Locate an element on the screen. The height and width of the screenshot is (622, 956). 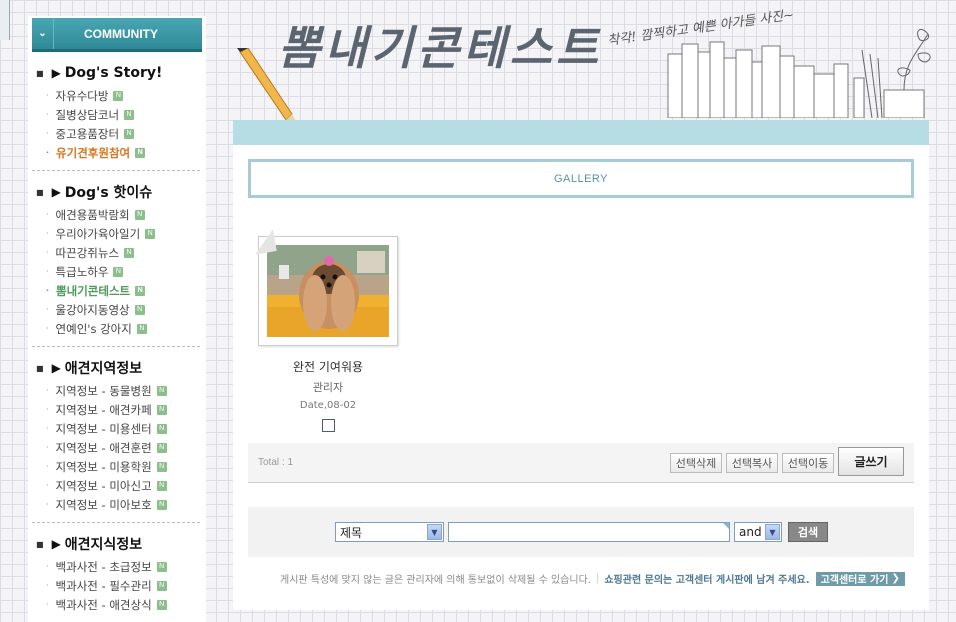
sidebar-item-label: 유기견후원참여 is located at coordinates (93, 153).